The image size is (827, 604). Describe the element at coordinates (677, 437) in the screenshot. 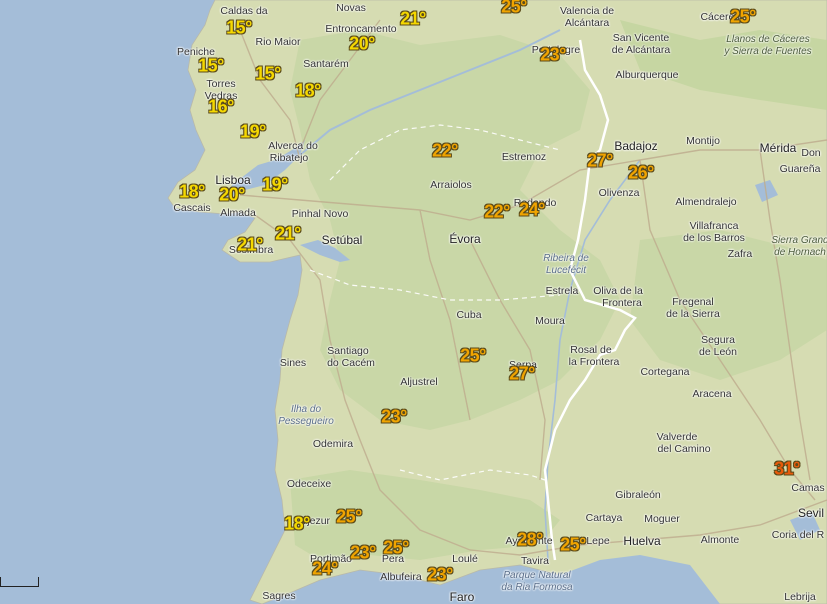

I see `place-label: Valverde` at that location.